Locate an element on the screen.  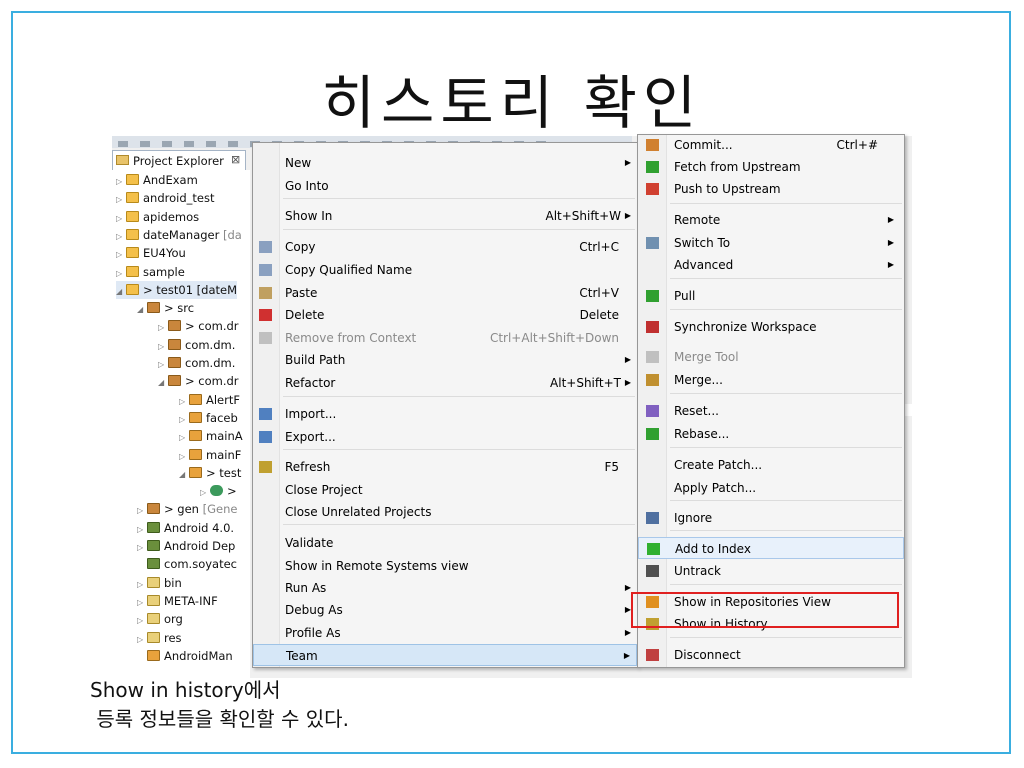
menu-item-close-project: Close Project is located at coordinates (445, 490).